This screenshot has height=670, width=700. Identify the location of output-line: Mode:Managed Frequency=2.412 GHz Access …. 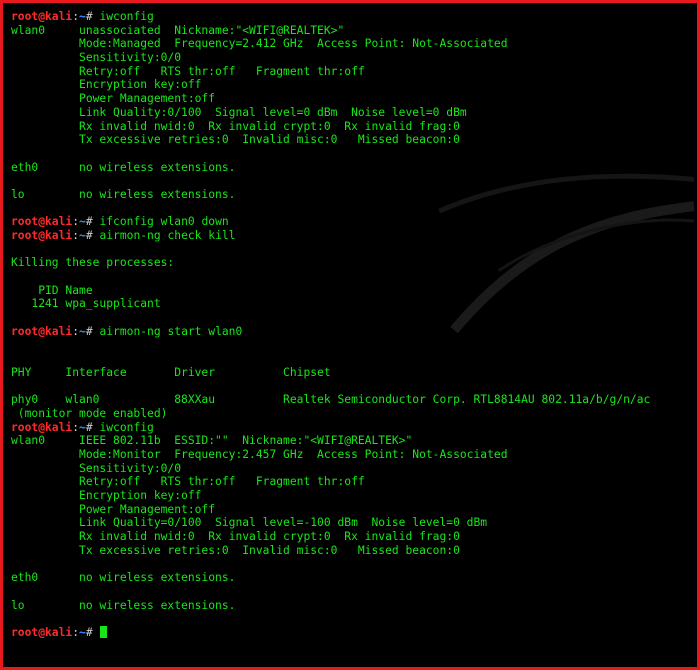
(259, 44).